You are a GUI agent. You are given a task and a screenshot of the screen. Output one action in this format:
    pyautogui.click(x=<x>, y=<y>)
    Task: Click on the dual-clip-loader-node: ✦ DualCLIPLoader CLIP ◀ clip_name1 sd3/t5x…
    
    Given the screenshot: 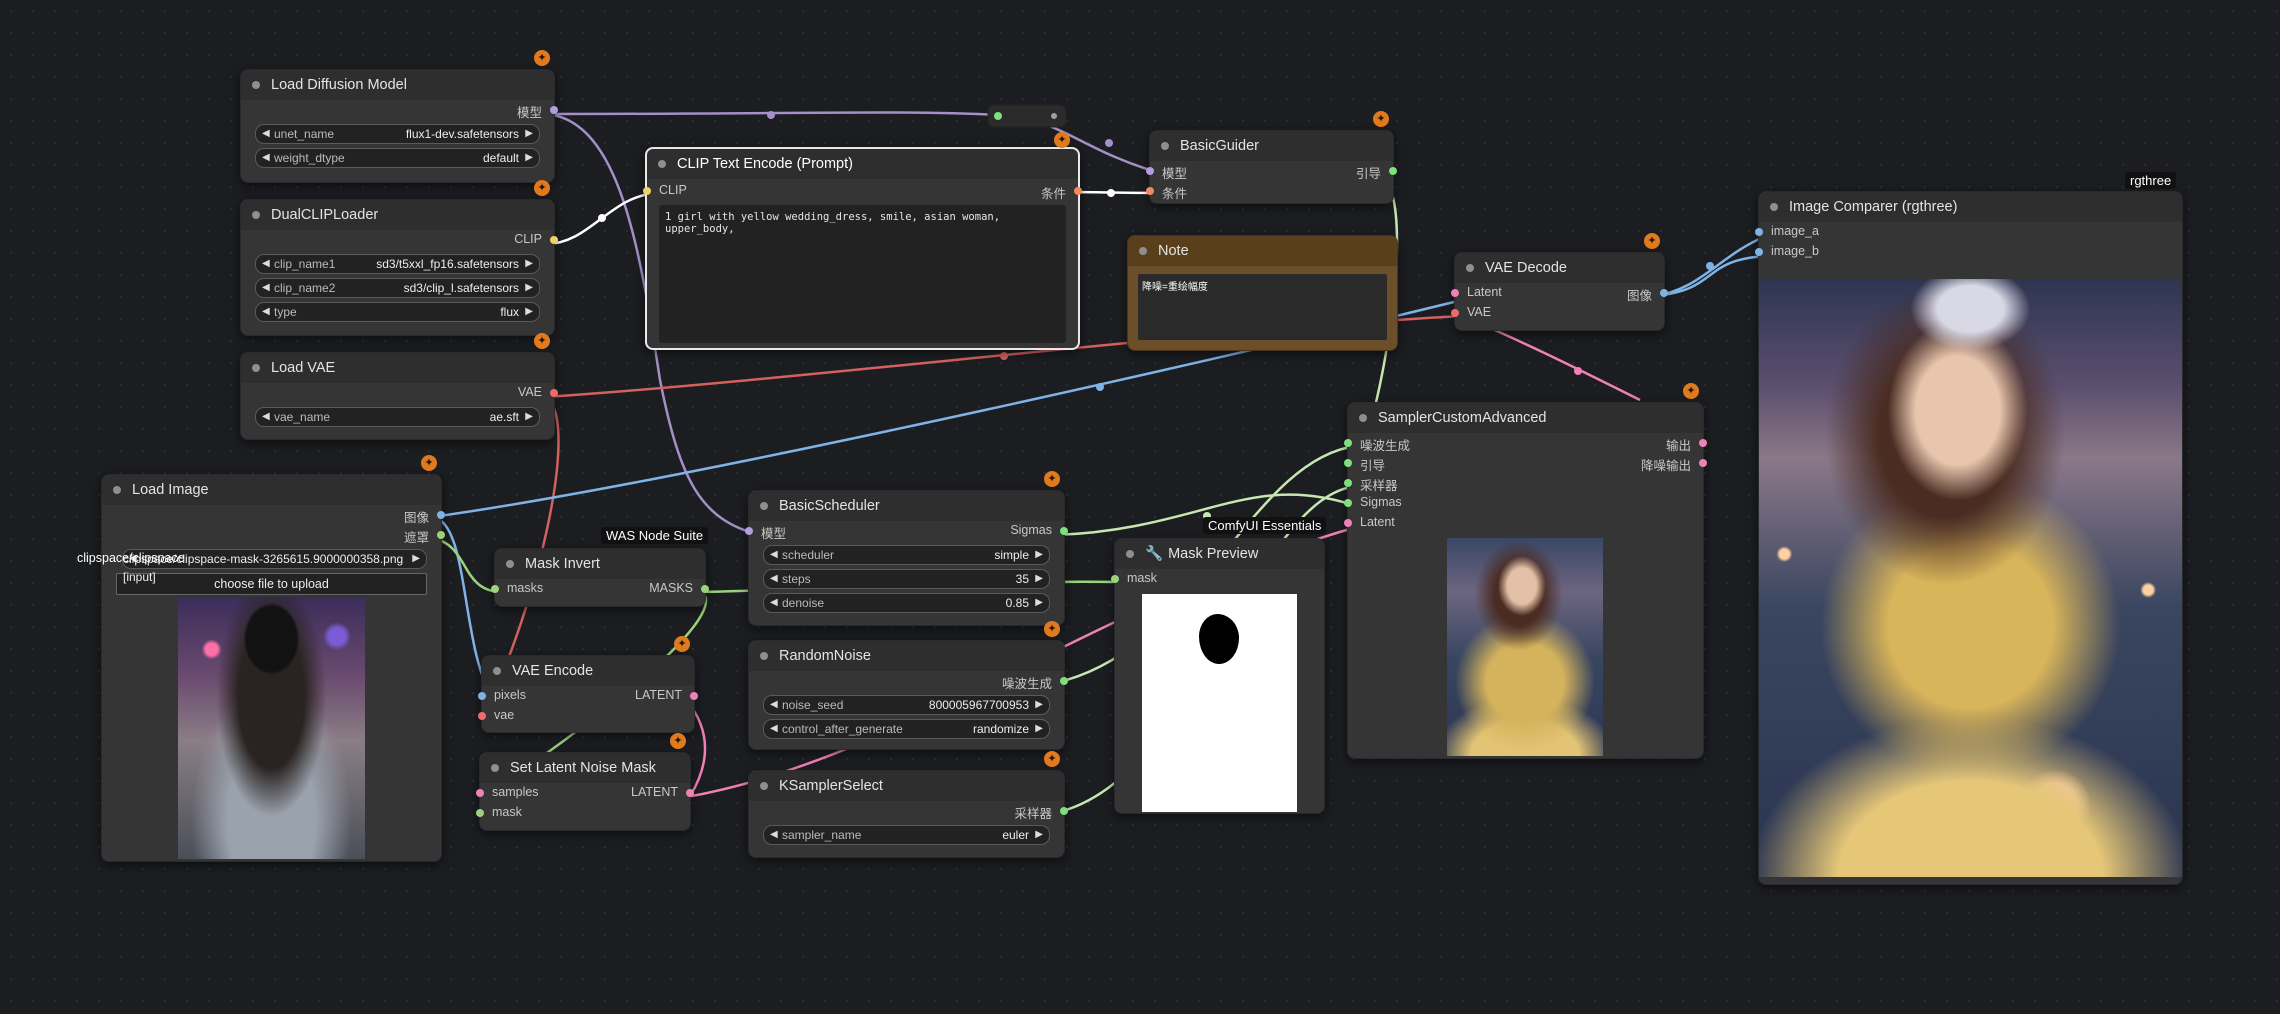 What is the action you would take?
    pyautogui.click(x=399, y=258)
    